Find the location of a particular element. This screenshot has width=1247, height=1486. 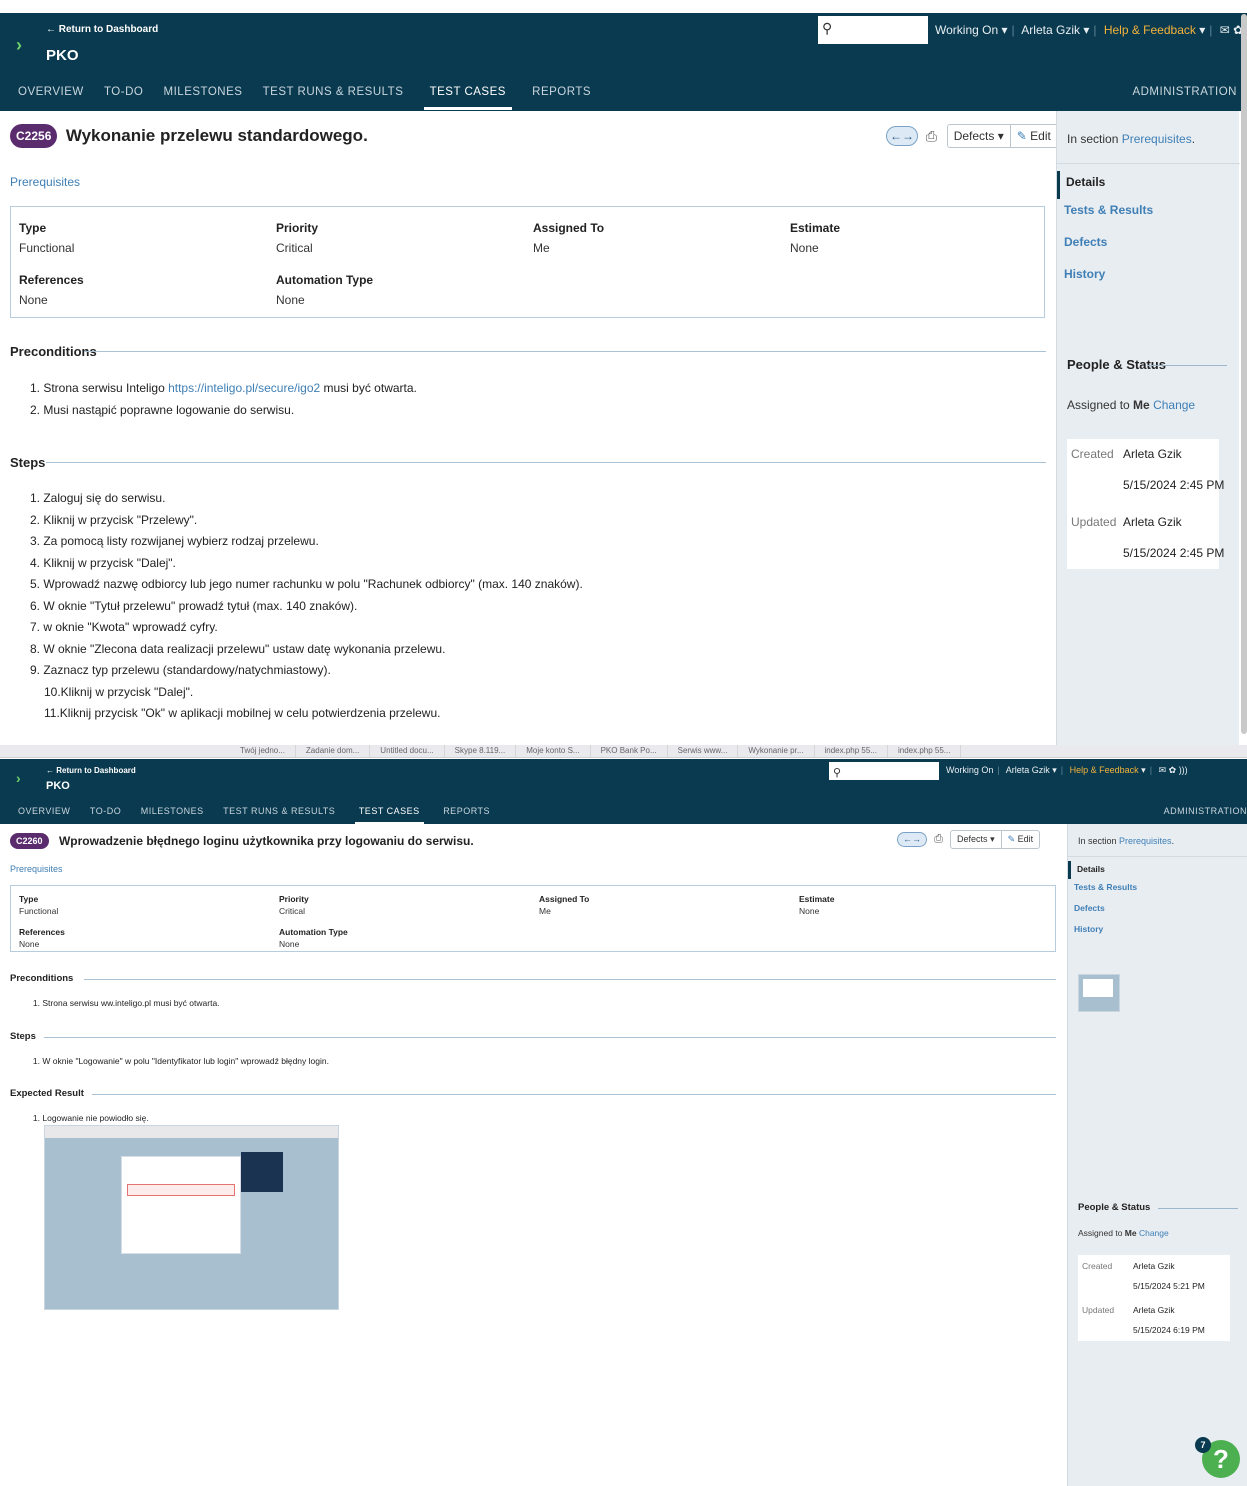

expected-result-screenshot-image is located at coordinates (191, 1217).